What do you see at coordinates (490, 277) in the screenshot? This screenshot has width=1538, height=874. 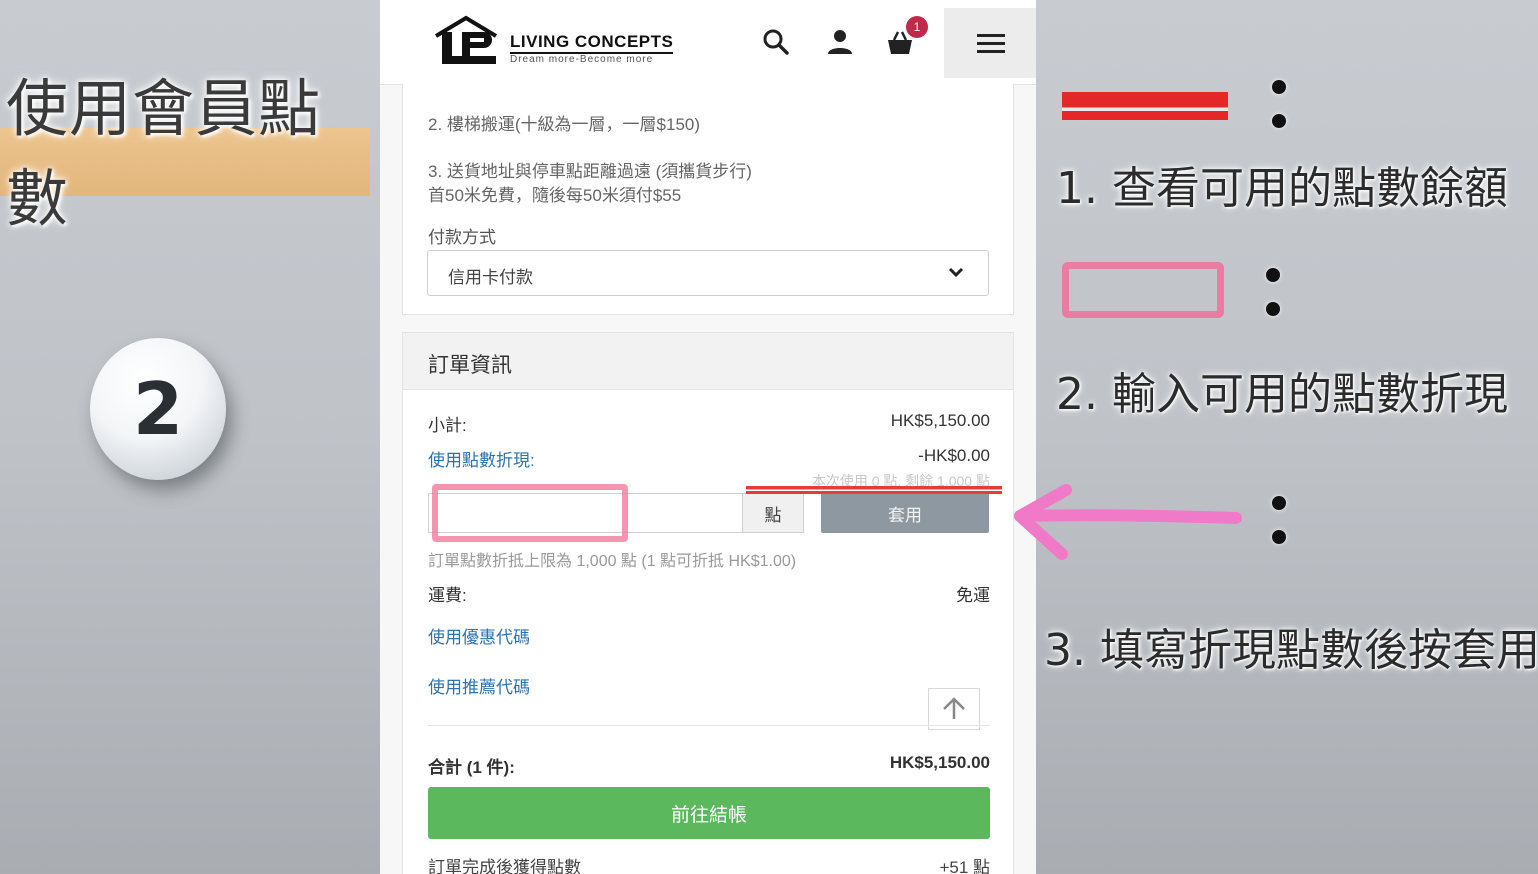 I see `payment-method-value: 信用卡付款` at bounding box center [490, 277].